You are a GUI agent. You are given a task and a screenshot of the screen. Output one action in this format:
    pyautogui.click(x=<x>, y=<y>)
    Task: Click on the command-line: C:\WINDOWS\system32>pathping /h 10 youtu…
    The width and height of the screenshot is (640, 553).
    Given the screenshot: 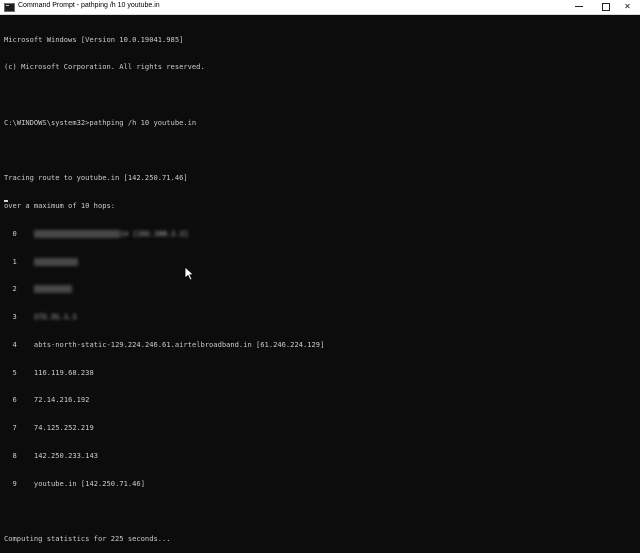 What is the action you would take?
    pyautogui.click(x=100, y=122)
    